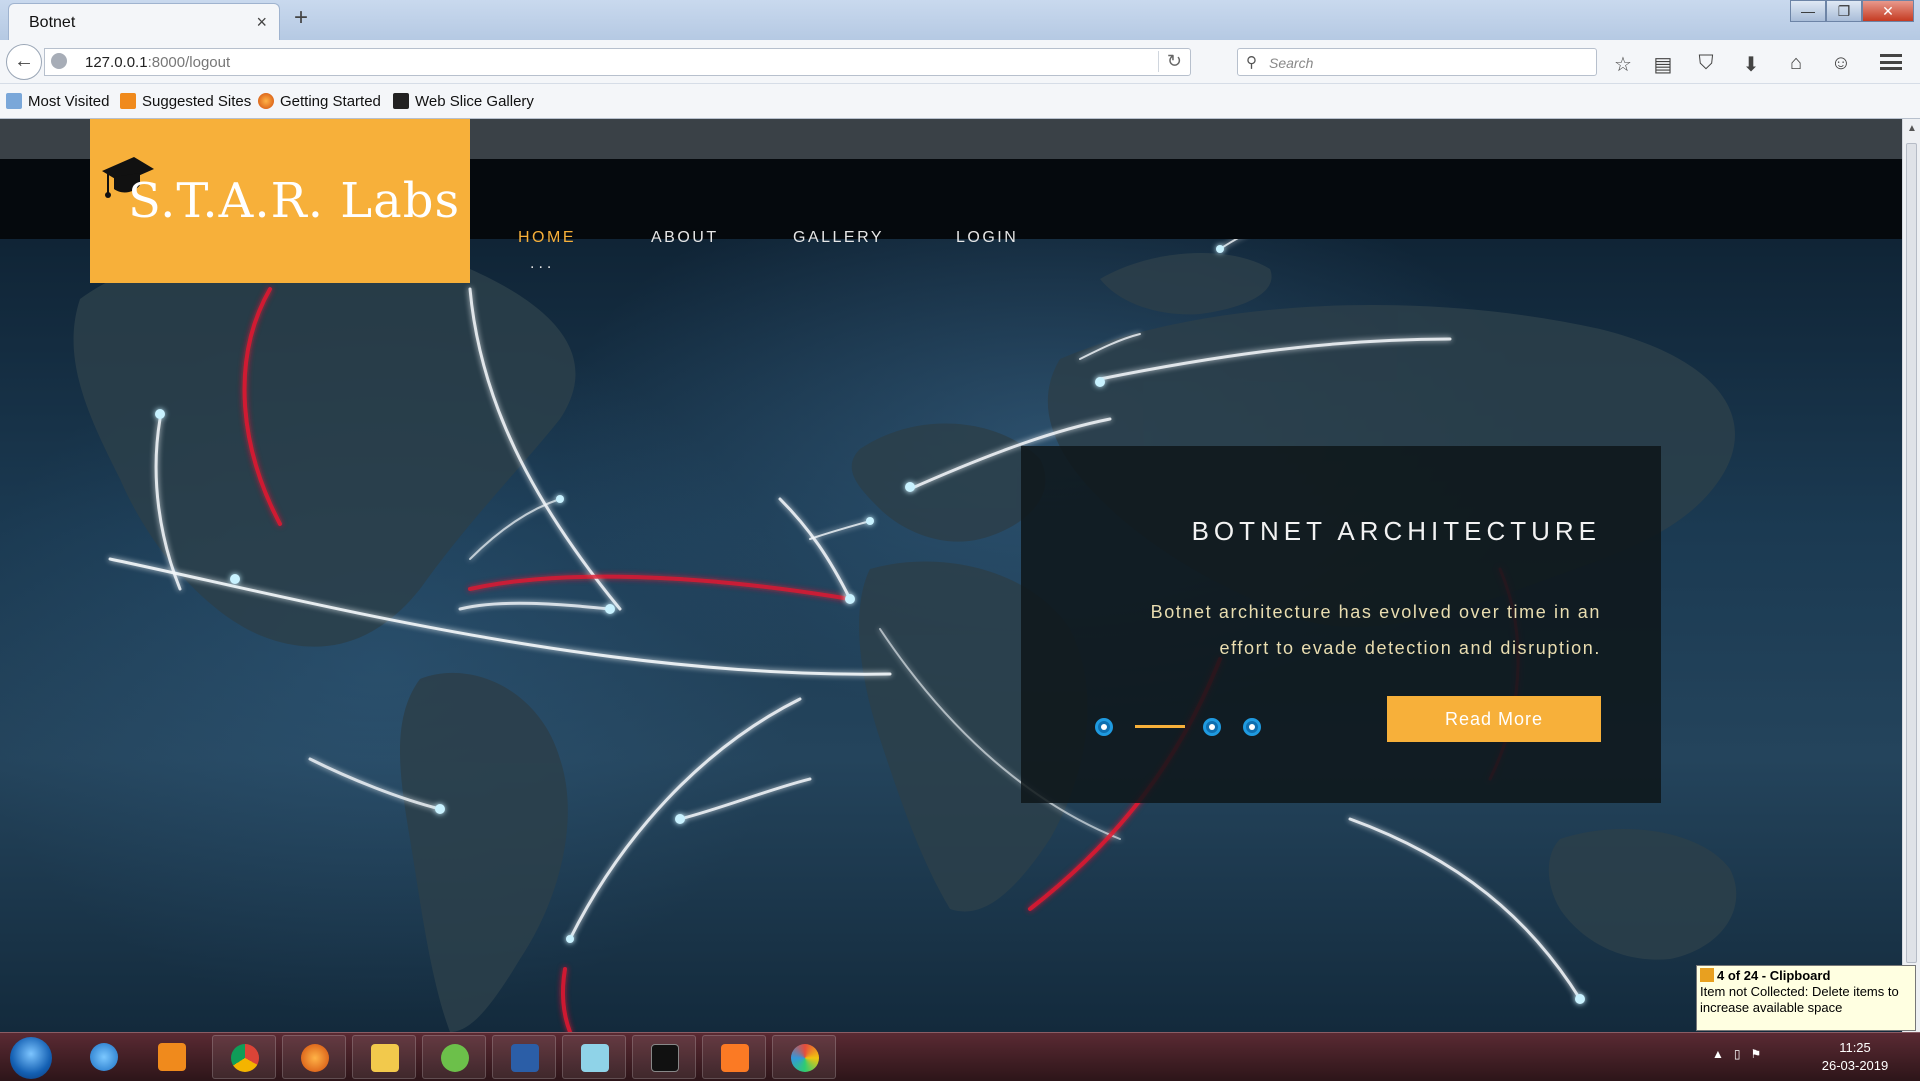  Describe the element at coordinates (1251, 62) in the screenshot. I see `search-icon: ⚲` at that location.